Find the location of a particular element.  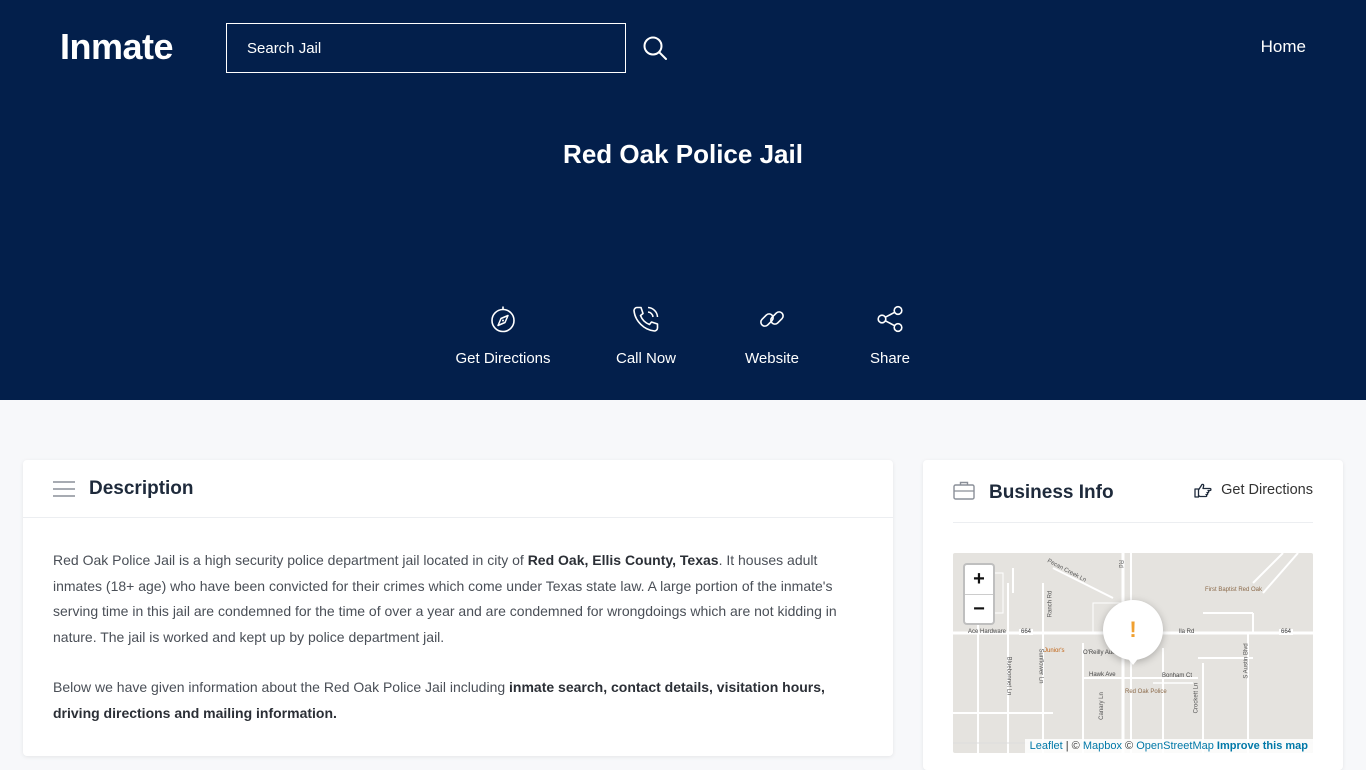

search-icon is located at coordinates (655, 48).